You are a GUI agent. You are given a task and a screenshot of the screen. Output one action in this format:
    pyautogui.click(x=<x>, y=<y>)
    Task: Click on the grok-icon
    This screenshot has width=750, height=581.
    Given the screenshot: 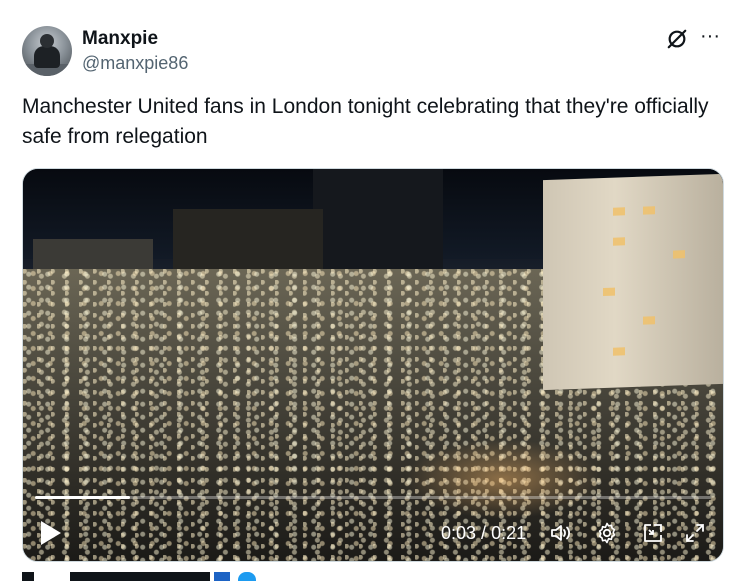 What is the action you would take?
    pyautogui.click(x=677, y=39)
    